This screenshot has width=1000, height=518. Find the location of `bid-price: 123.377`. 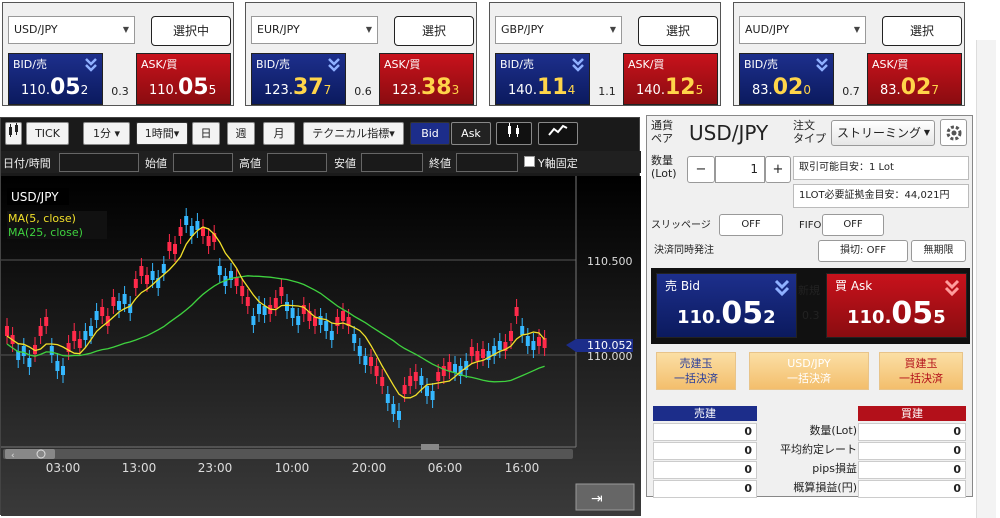

bid-price: 123.377 is located at coordinates (298, 87).